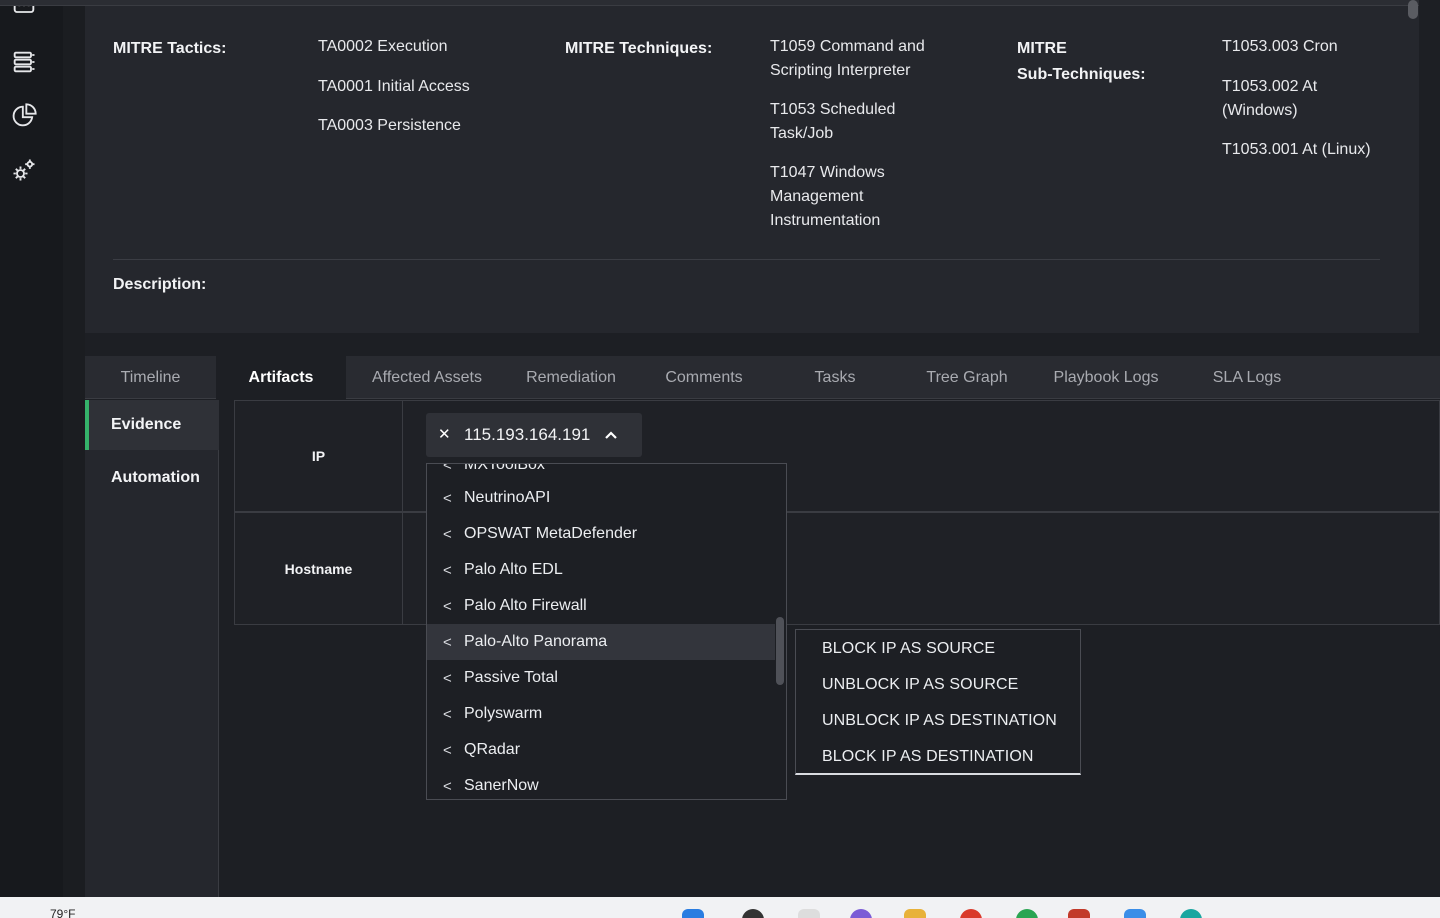 Image resolution: width=1440 pixels, height=918 pixels. Describe the element at coordinates (601, 534) in the screenshot. I see `dropdown-item: < OPSWAT MetaDefender` at that location.